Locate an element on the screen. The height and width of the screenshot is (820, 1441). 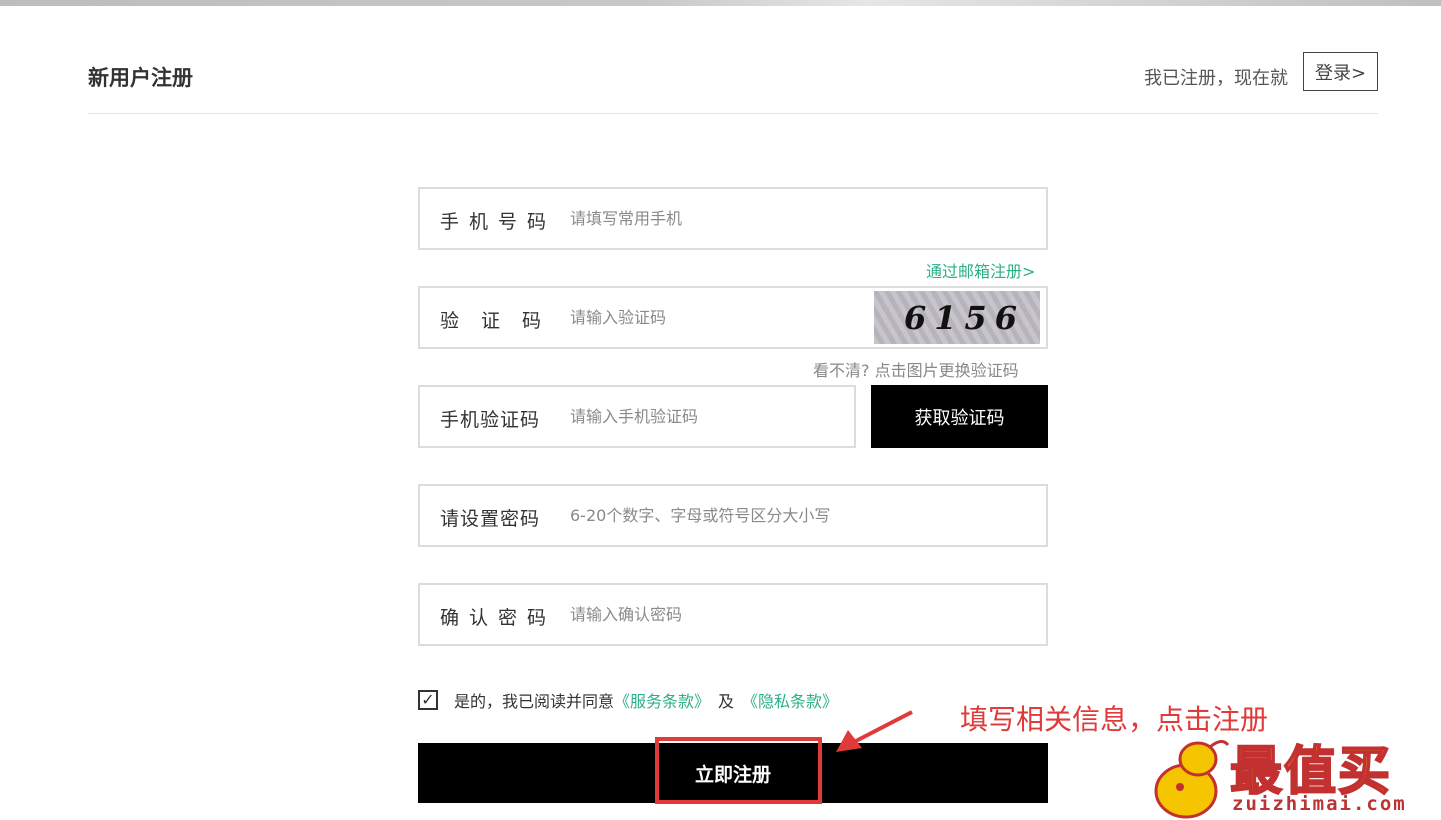
captcha-refresh-hint: 看不清? 点击图片更换验证码 is located at coordinates (916, 369).